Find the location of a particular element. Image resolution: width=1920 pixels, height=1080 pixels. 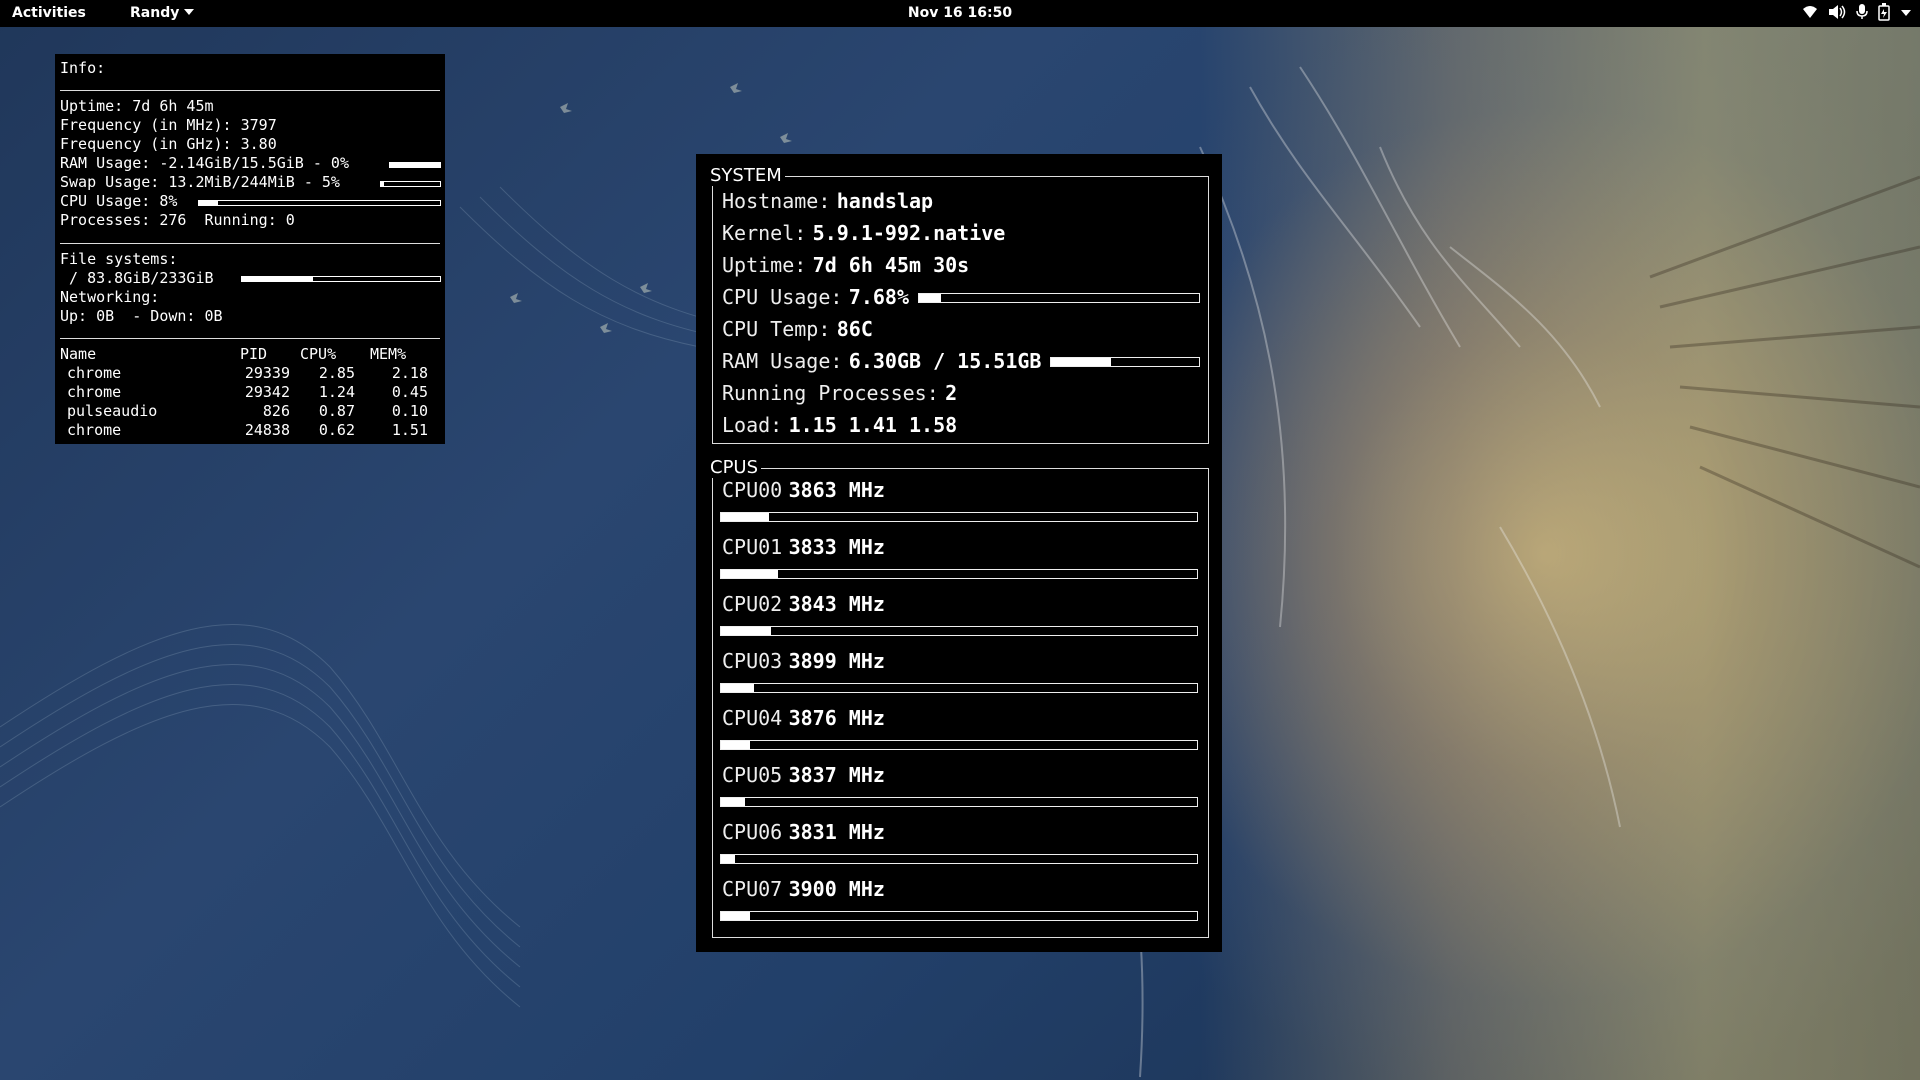

cpu-label: CPU00 is located at coordinates (752, 490).